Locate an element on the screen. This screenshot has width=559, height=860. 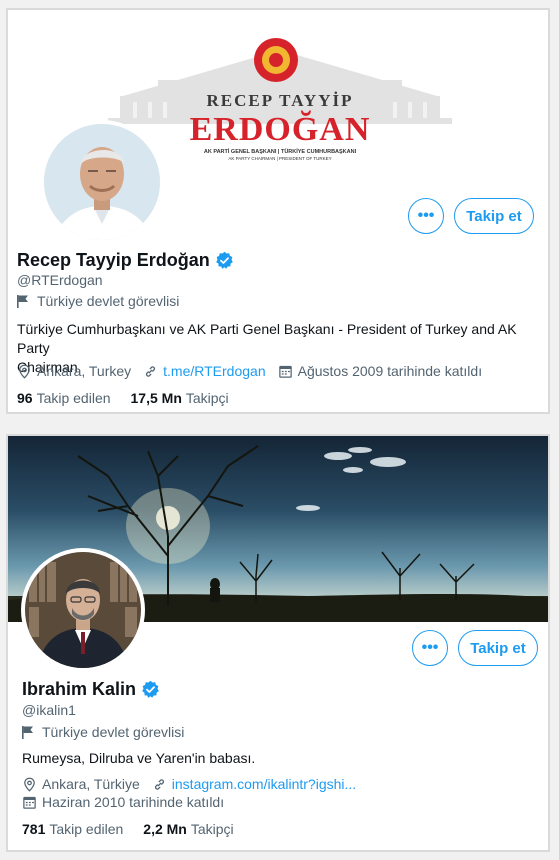
profile-meta-row2: Haziran 2010 tarihinde katıldı is located at coordinates (123, 802).